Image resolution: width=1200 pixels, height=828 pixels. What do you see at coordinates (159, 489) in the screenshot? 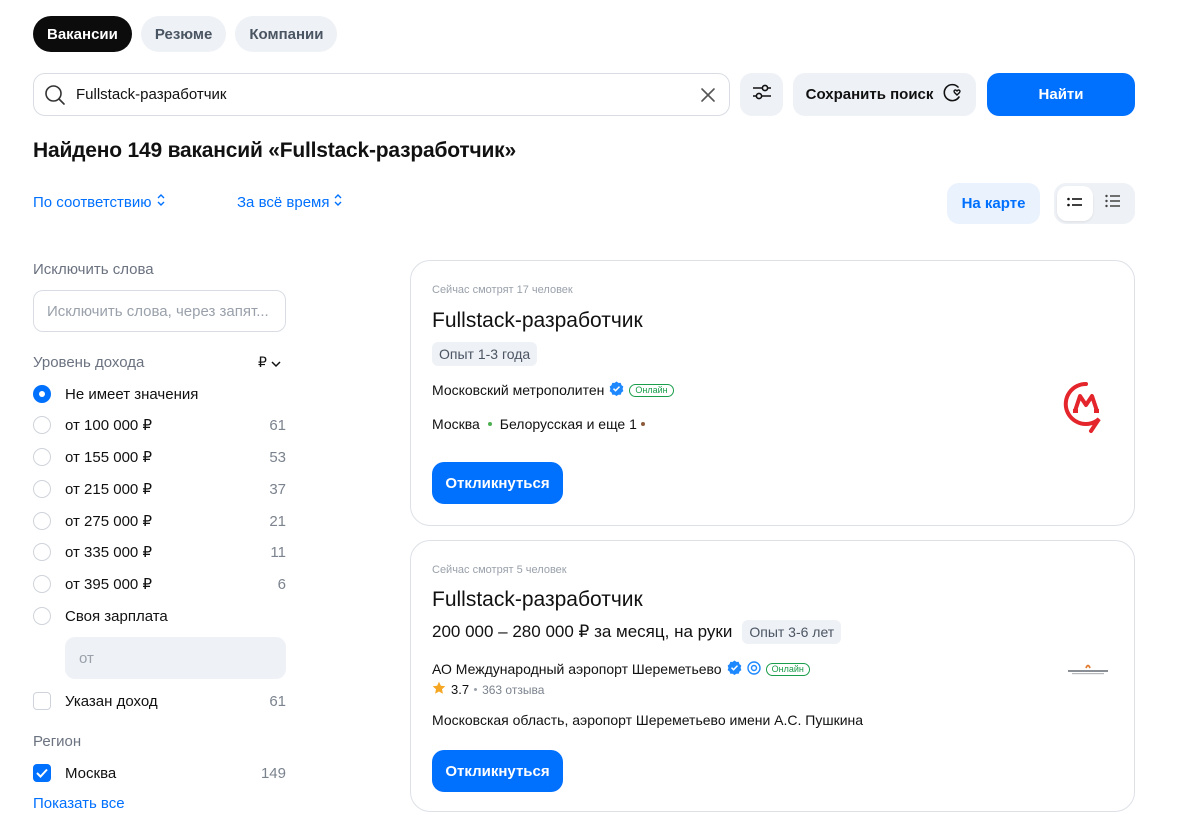
I see `income-option-215k: от 215 000 ₽ 37` at bounding box center [159, 489].